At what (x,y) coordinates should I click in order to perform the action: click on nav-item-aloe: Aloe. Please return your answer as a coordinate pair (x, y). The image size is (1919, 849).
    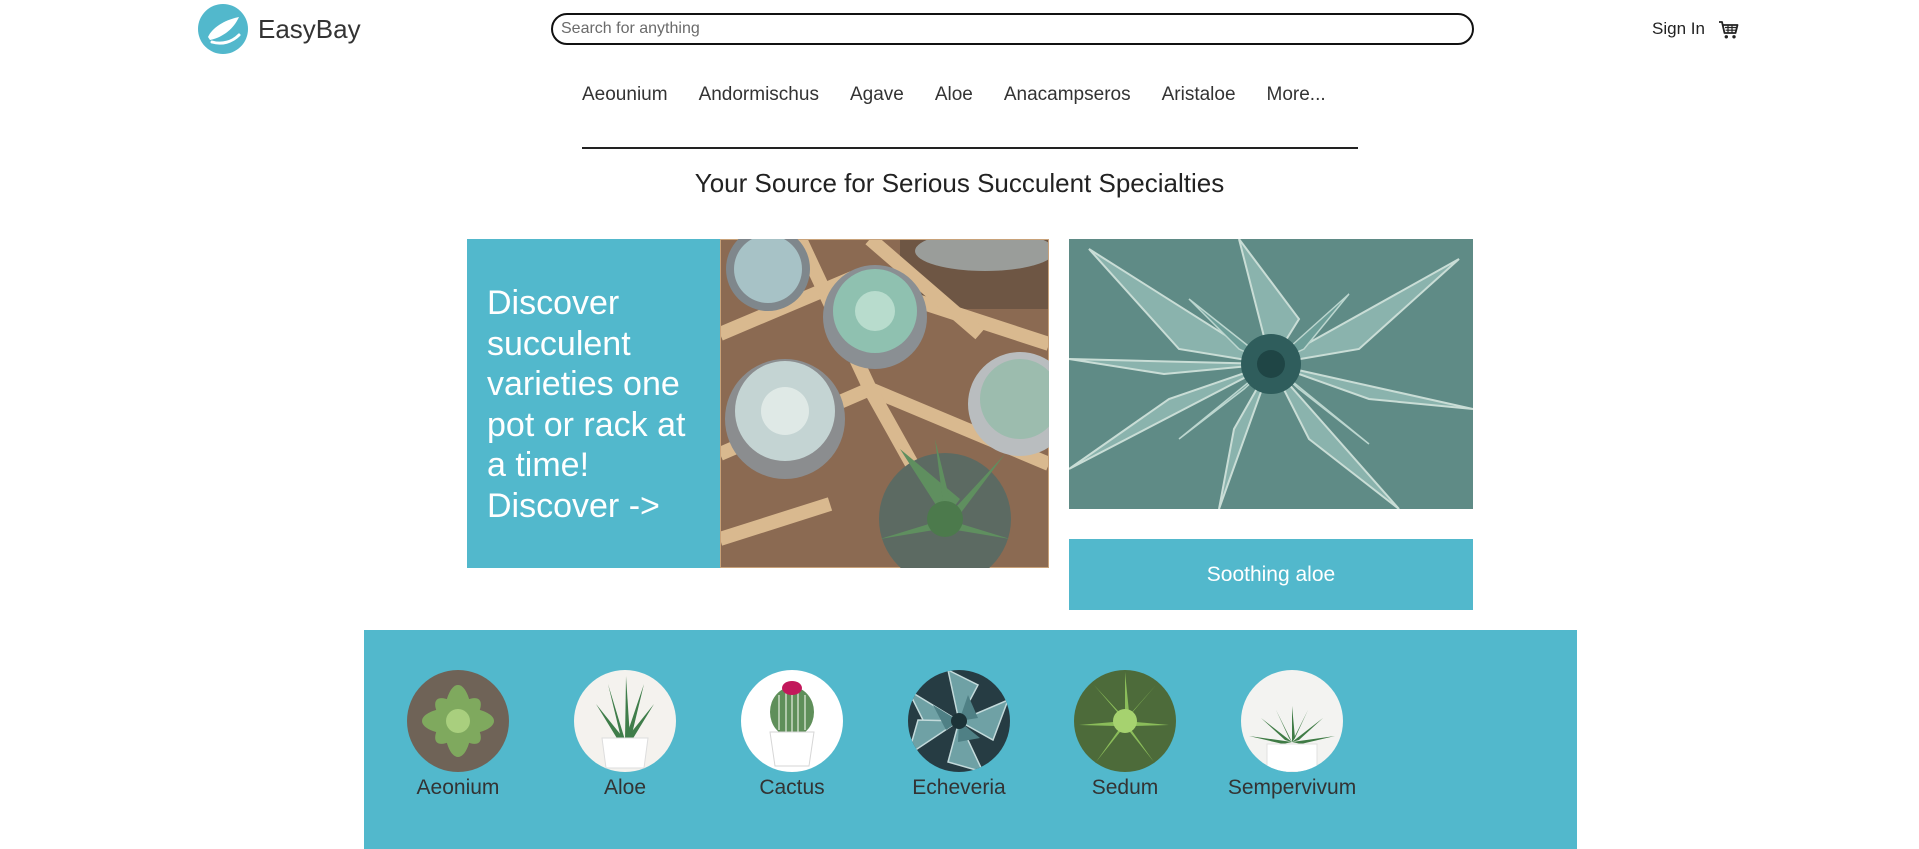
    Looking at the image, I should click on (954, 97).